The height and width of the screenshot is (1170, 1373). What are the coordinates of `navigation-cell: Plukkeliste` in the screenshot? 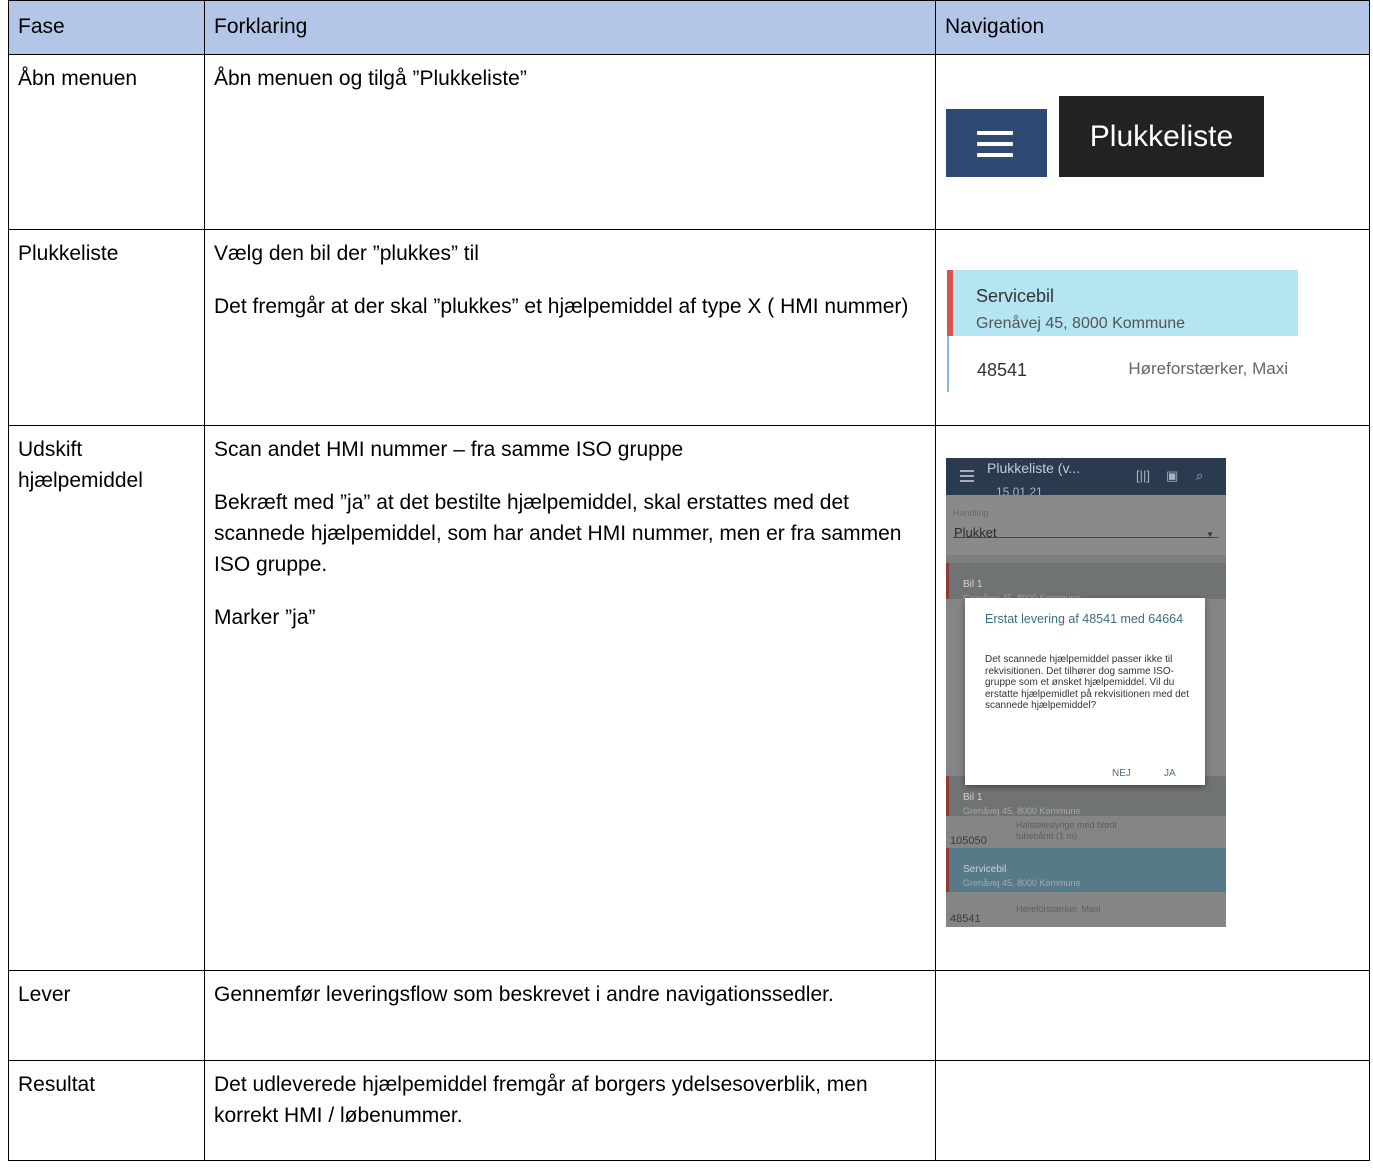 It's located at (1152, 142).